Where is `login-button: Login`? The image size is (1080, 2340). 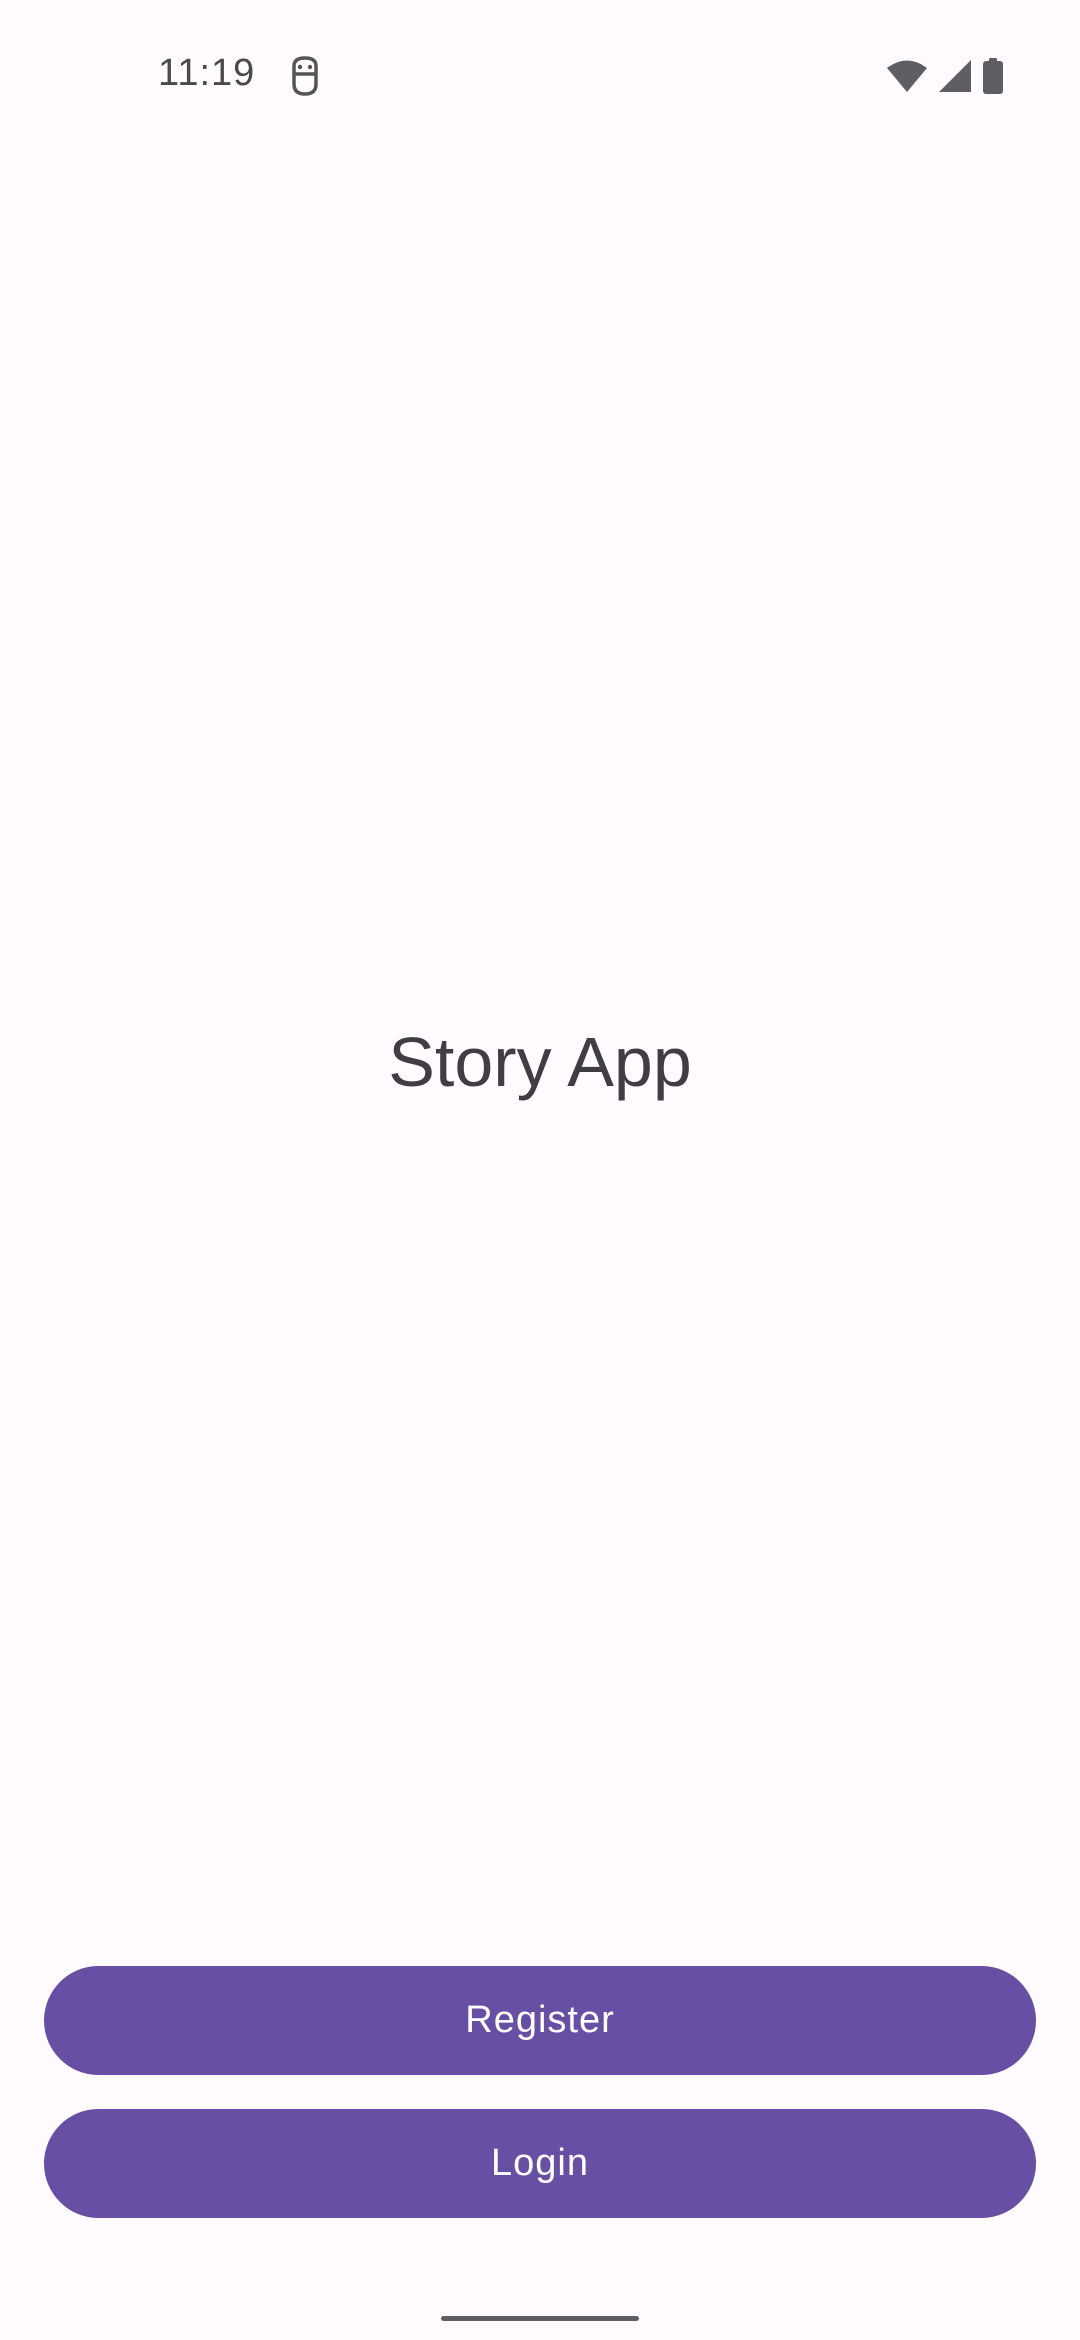 login-button: Login is located at coordinates (540, 2163).